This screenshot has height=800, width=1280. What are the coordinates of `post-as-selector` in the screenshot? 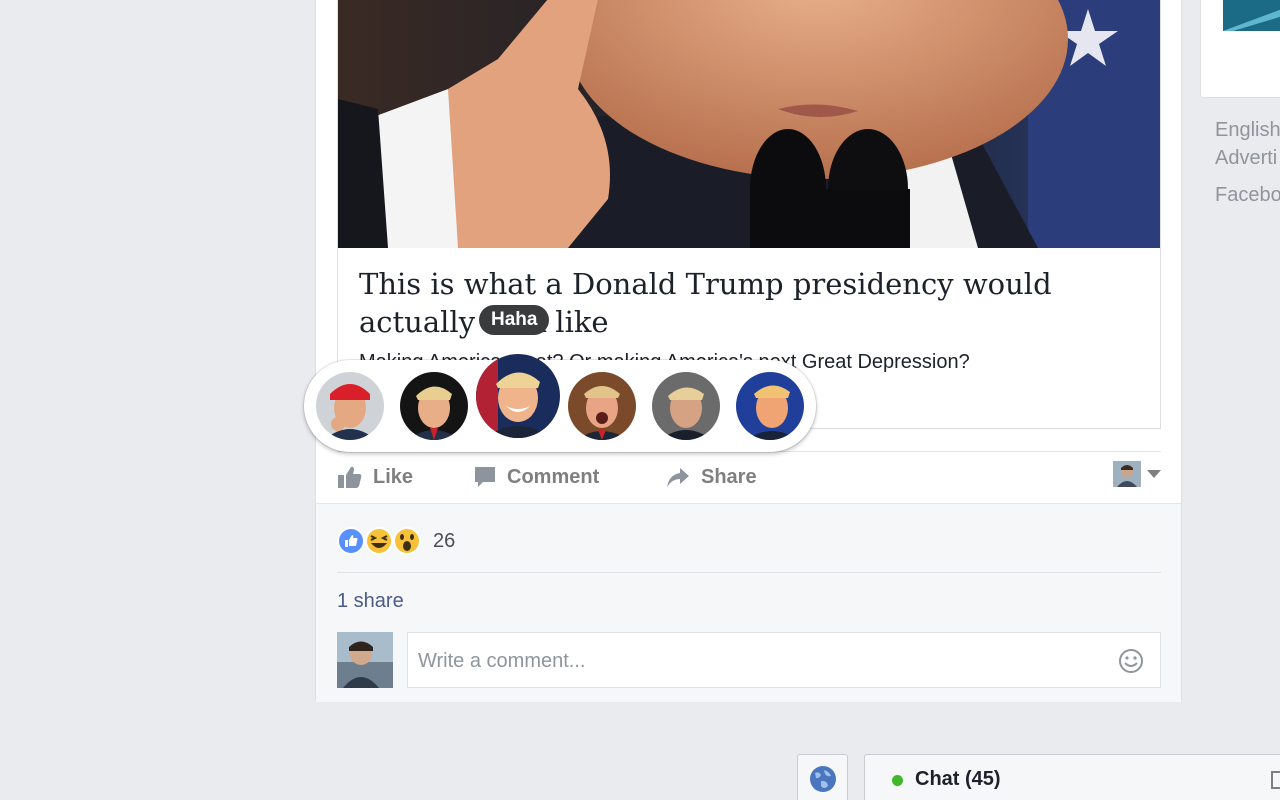 It's located at (1137, 474).